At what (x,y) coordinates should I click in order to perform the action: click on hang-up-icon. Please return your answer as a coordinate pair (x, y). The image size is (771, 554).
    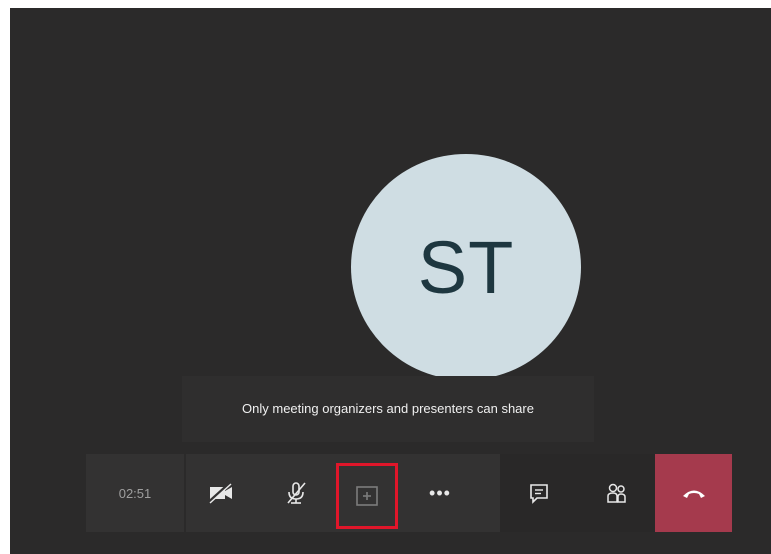
    Looking at the image, I should click on (694, 493).